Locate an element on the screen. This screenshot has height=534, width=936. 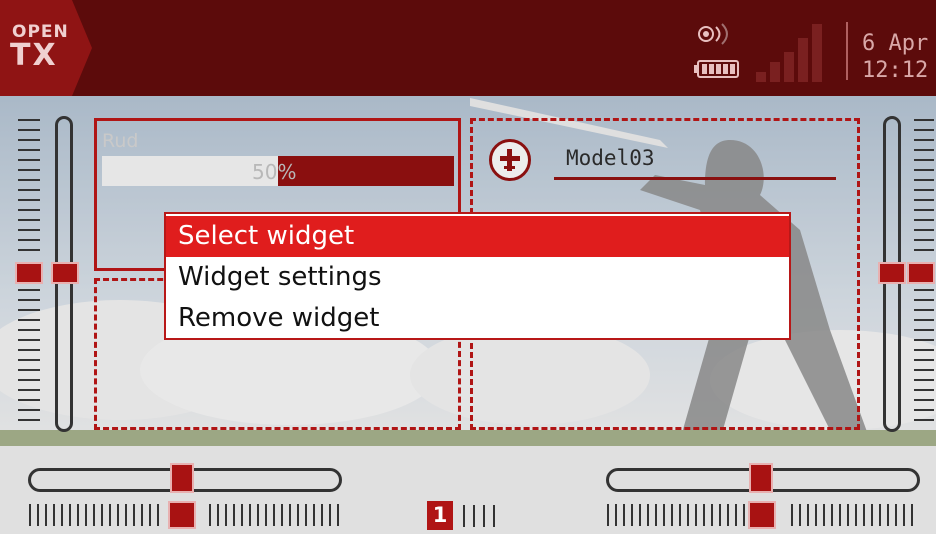
right-horizontal-trim-knob is located at coordinates (761, 478).